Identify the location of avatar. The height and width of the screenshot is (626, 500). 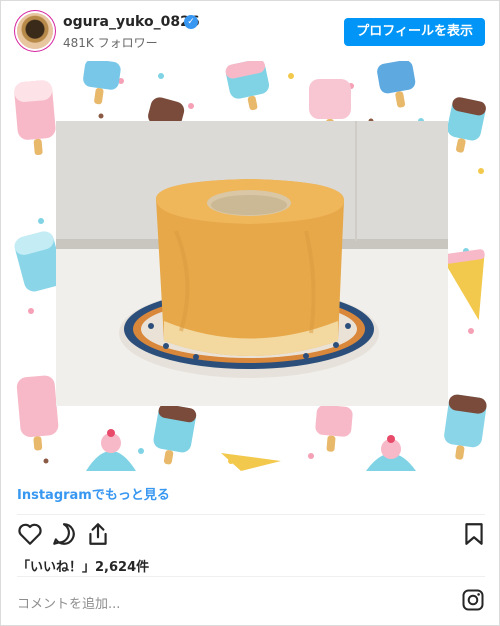
(35, 31).